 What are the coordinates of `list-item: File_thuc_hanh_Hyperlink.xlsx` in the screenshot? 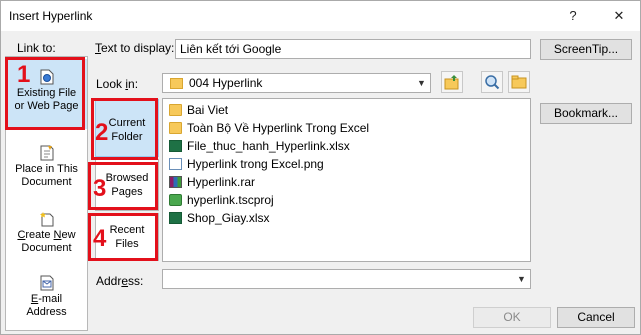 It's located at (259, 146).